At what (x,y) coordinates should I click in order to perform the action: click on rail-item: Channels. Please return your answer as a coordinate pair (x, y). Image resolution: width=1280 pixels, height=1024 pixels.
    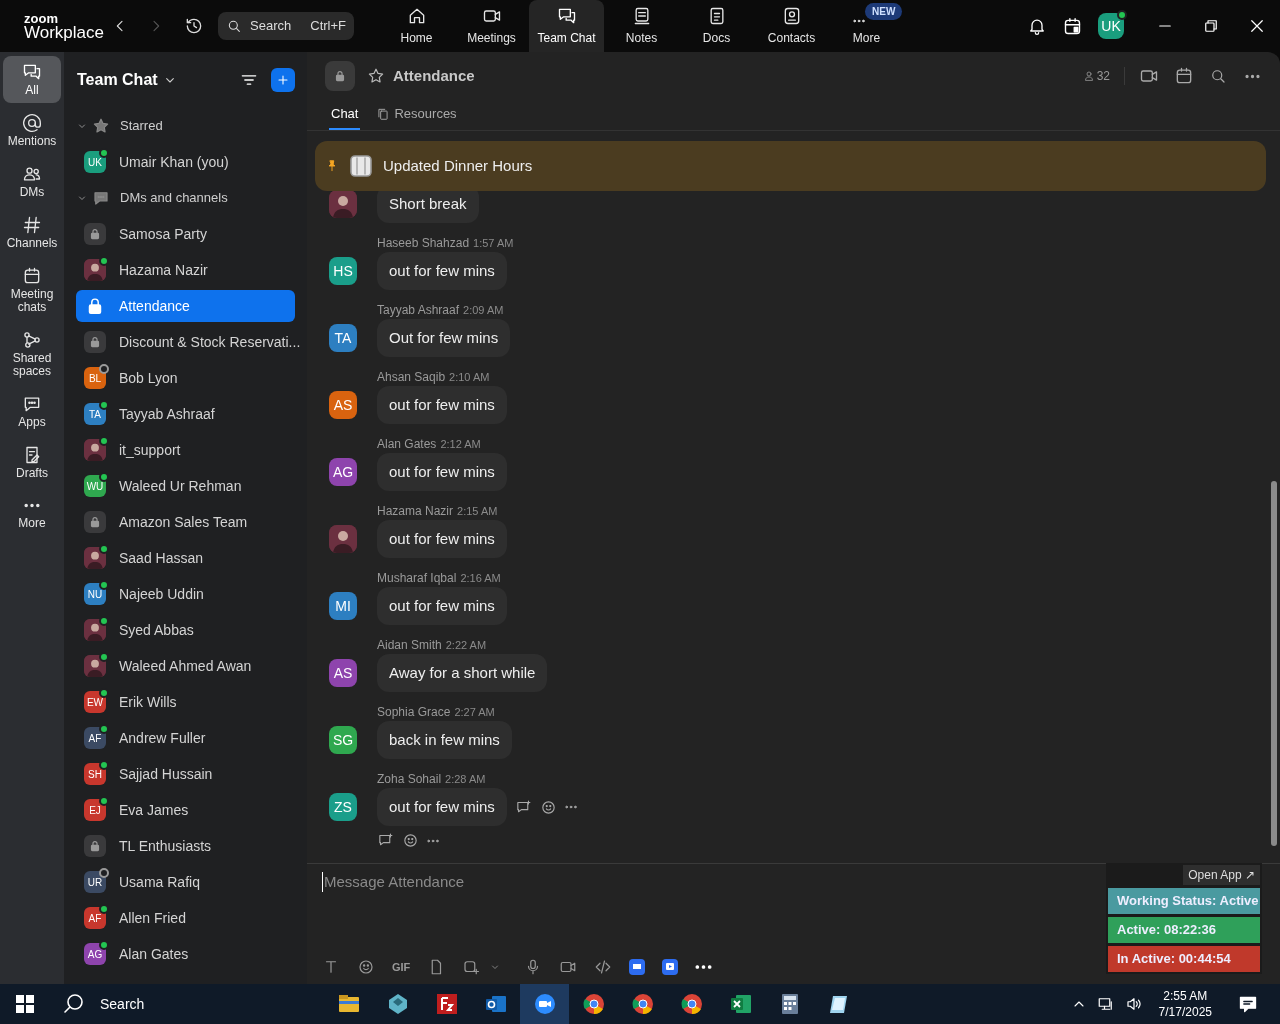
    Looking at the image, I should click on (32, 232).